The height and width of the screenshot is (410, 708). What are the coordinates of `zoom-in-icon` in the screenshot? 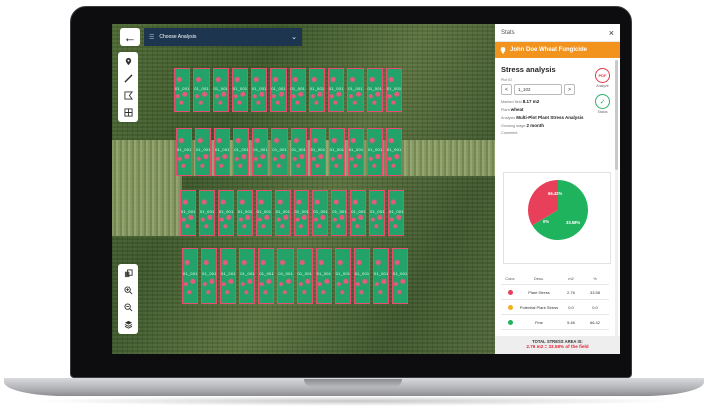 It's located at (128, 290).